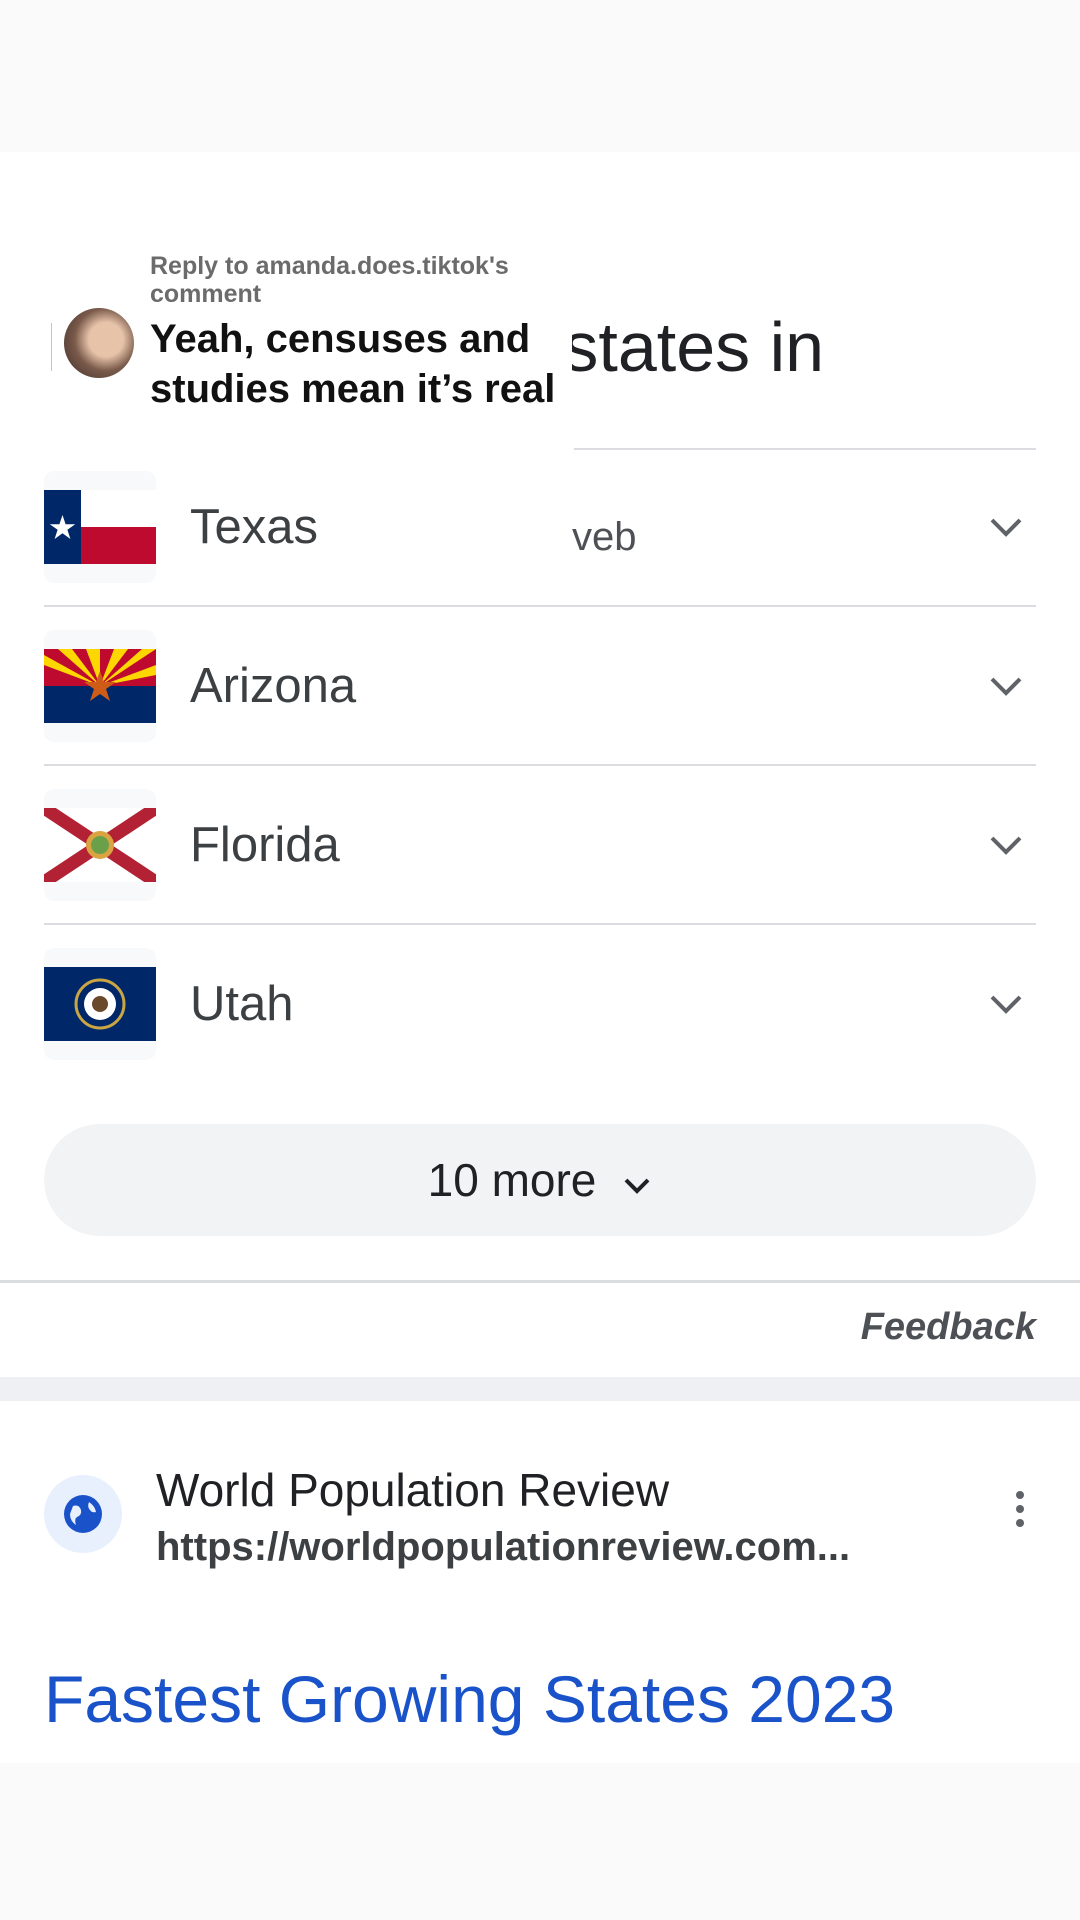 This screenshot has height=1920, width=1080. I want to click on reply-to-label: Reply to amanda.does.tiktok's comment, so click(329, 280).